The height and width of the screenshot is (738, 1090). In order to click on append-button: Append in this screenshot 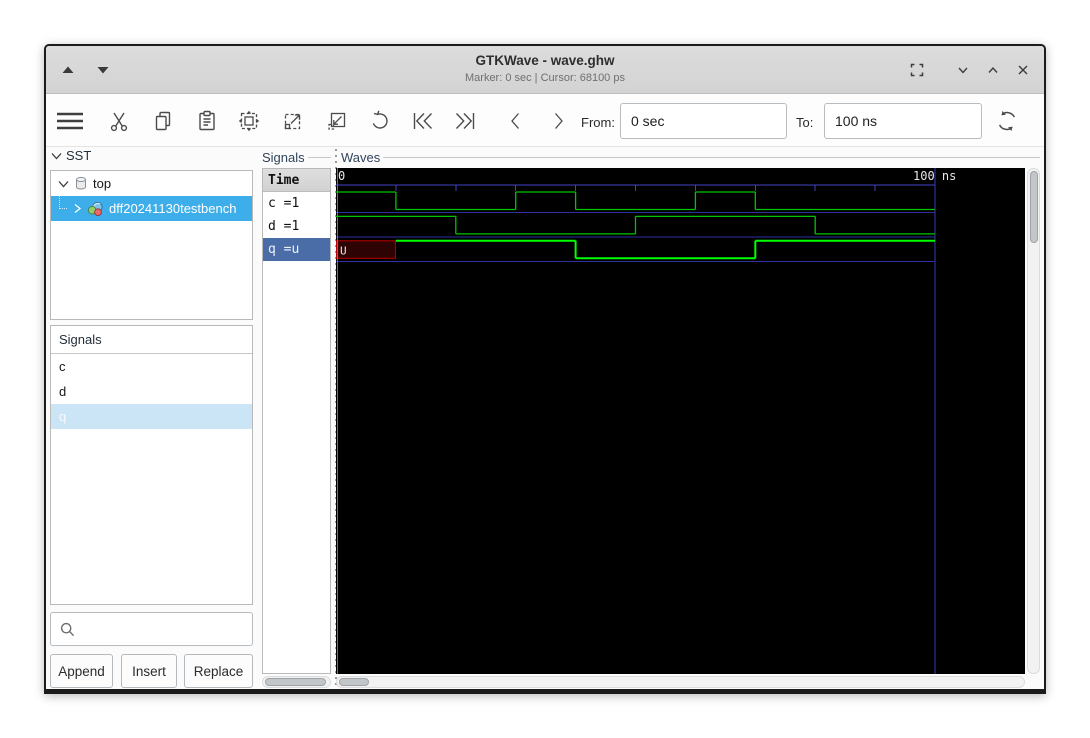, I will do `click(81, 671)`.